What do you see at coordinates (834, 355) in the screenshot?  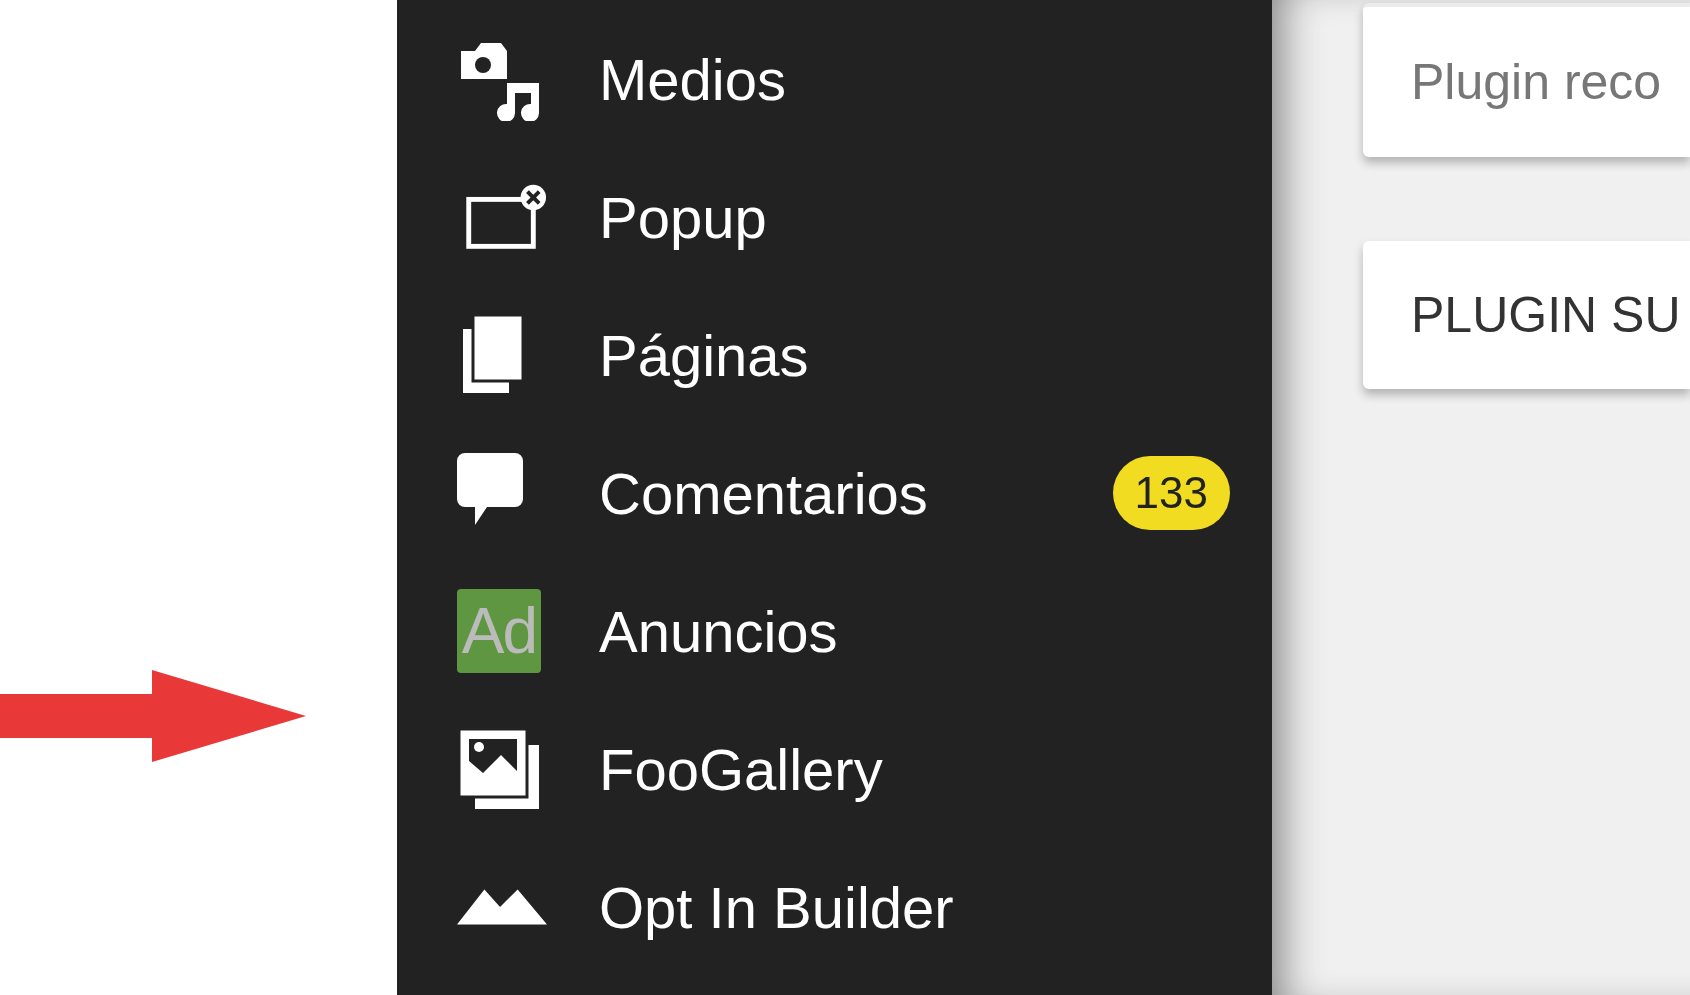 I see `menu-item: Páginas` at bounding box center [834, 355].